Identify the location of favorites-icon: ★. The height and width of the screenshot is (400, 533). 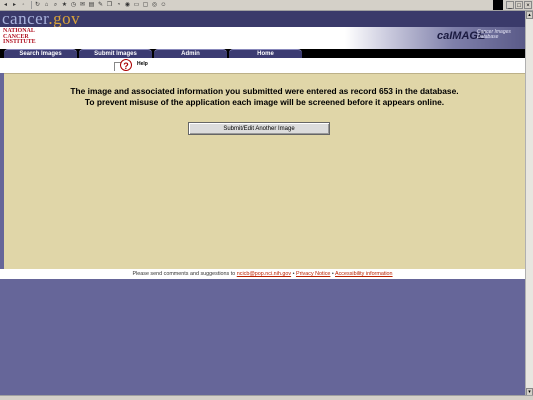
(64, 5).